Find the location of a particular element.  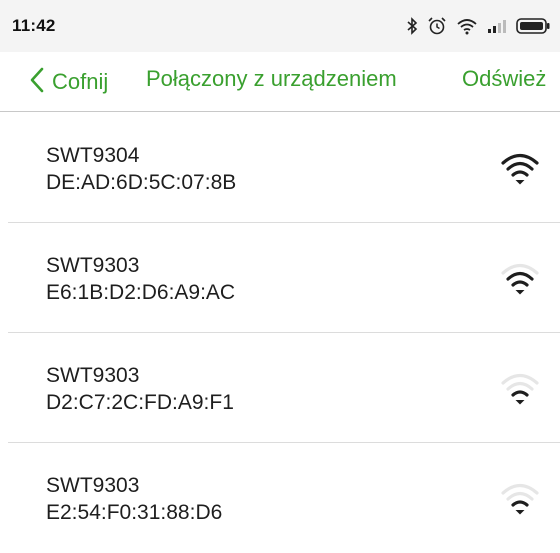

back-button: Cofnij is located at coordinates (68, 82).